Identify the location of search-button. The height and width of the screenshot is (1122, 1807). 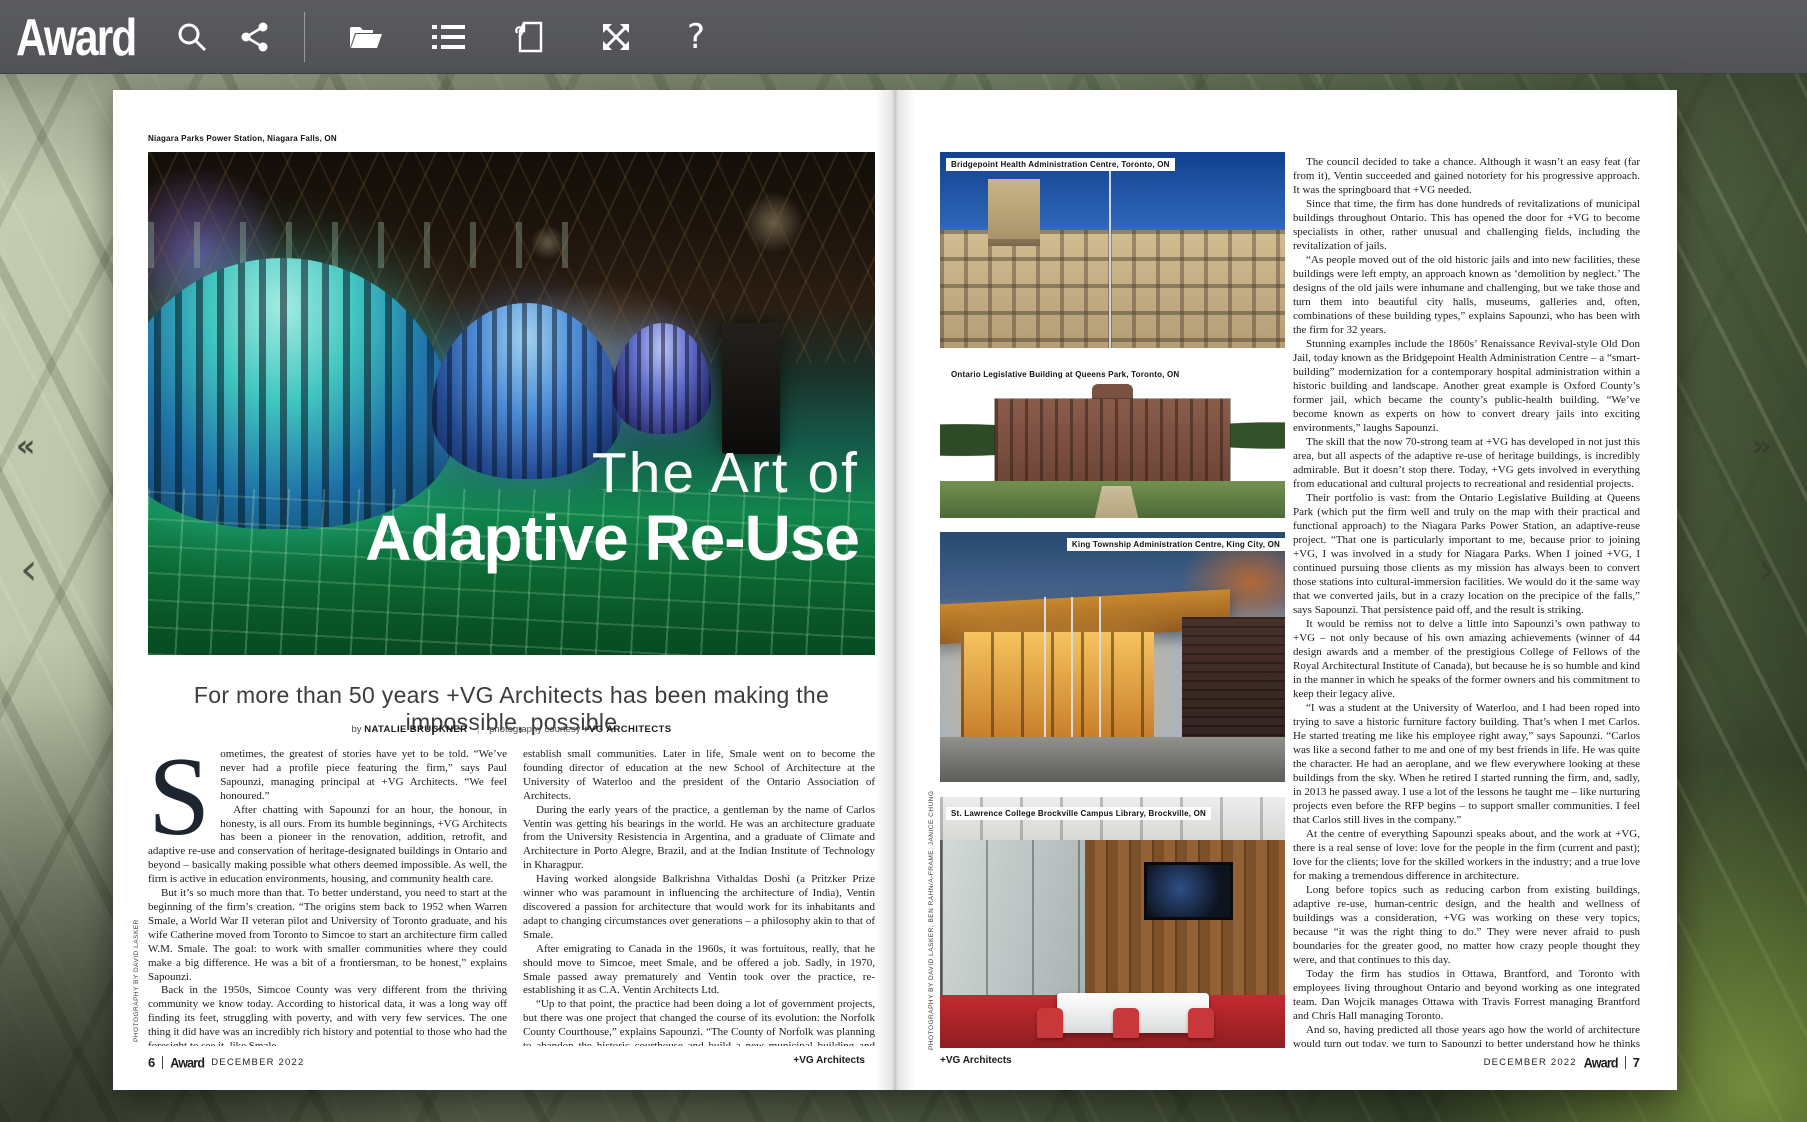
(192, 37).